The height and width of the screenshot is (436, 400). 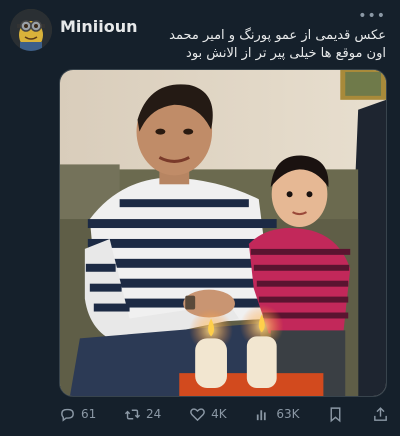 I want to click on reply-count: 61, so click(x=89, y=414).